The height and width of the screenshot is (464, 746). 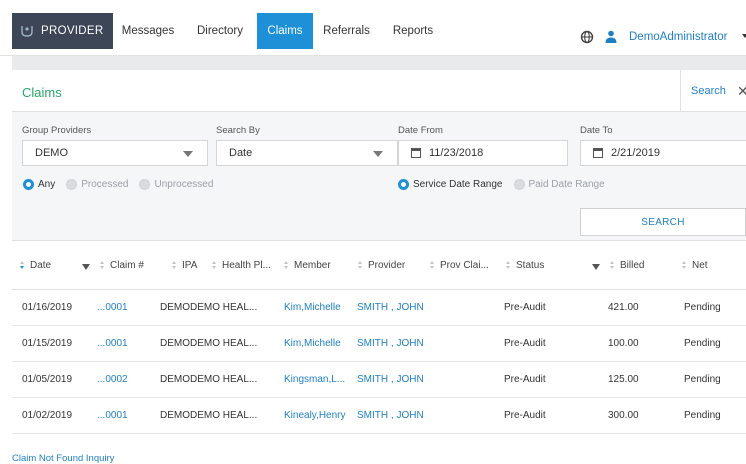 What do you see at coordinates (35, 265) in the screenshot?
I see `column-date: Date` at bounding box center [35, 265].